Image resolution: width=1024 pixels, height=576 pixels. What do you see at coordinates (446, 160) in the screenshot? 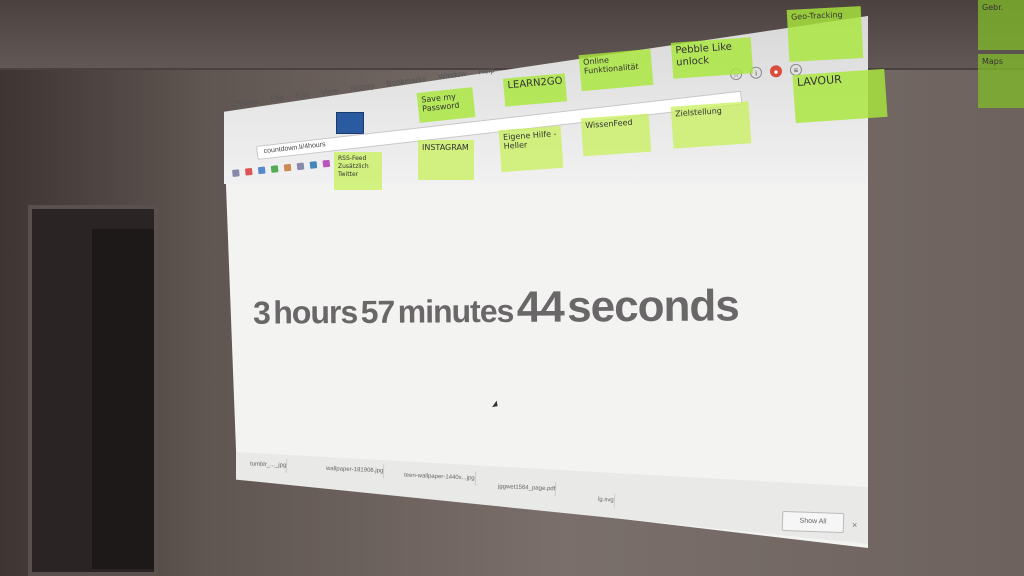
I see `sticky-note: INSTAGRAM` at bounding box center [446, 160].